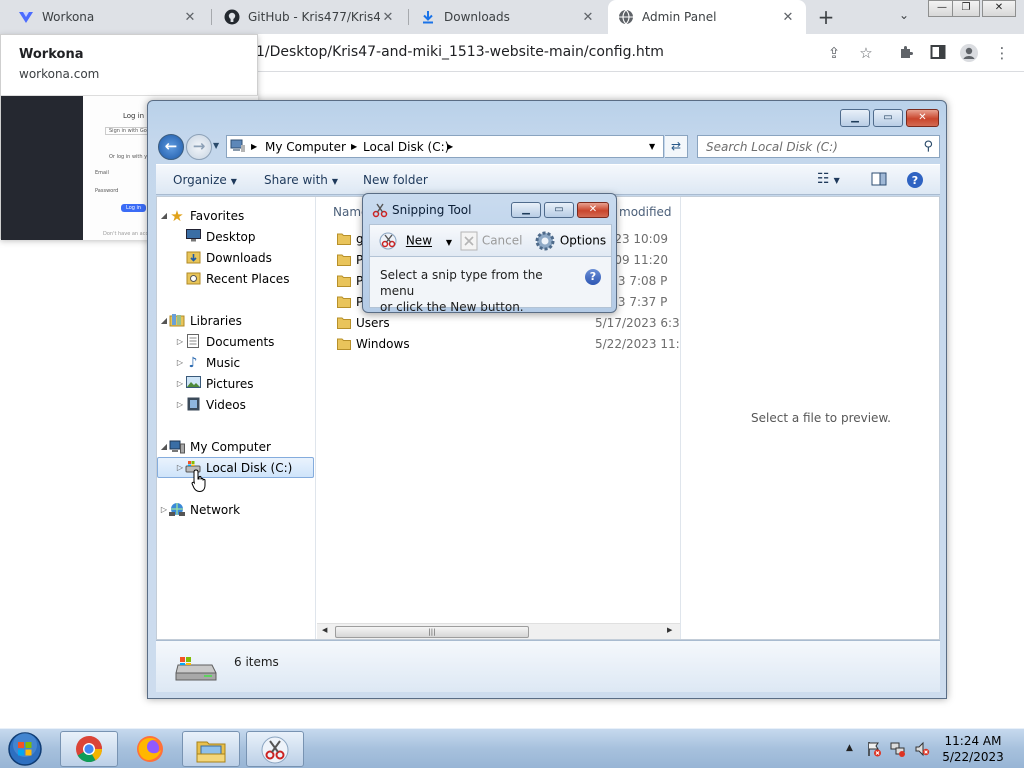 The image size is (1024, 768). I want to click on preview-pane: Select a file to preview., so click(809, 418).